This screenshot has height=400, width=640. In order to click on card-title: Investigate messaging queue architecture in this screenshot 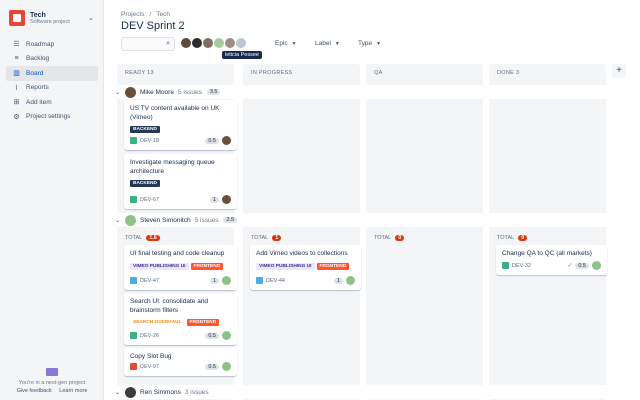, I will do `click(172, 167)`.